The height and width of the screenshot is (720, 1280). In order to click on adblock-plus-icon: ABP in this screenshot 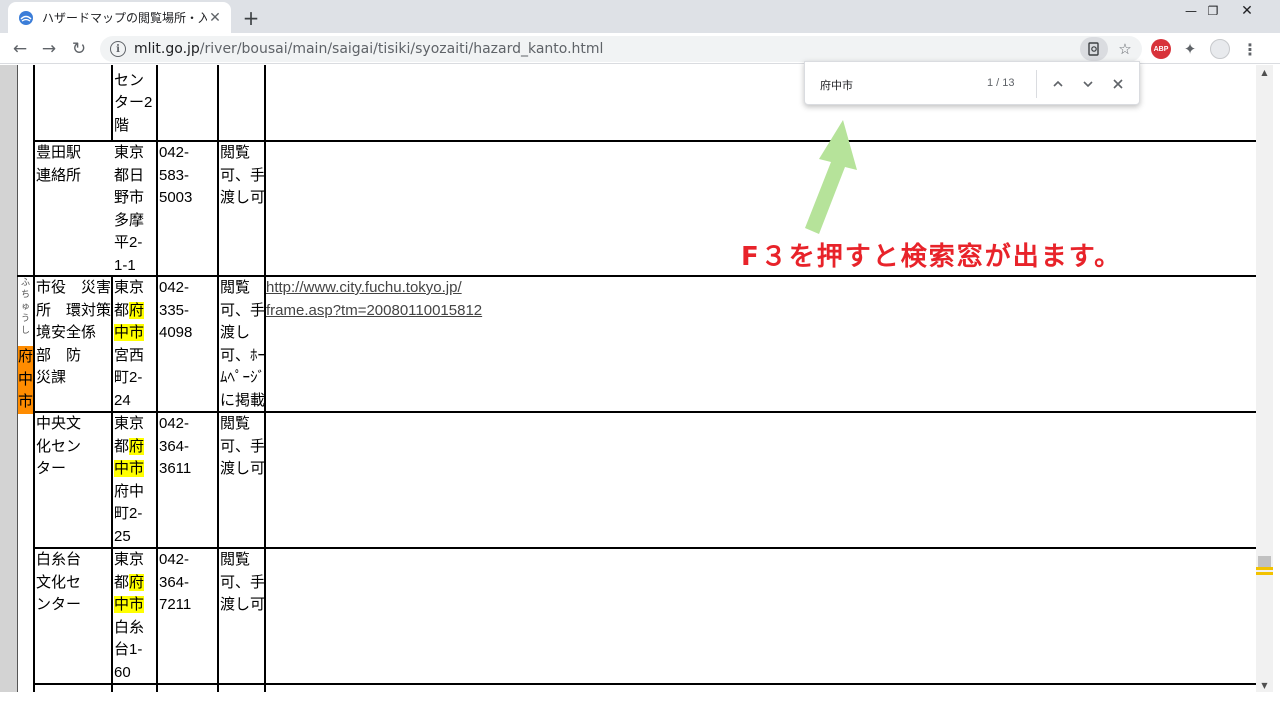, I will do `click(1161, 49)`.